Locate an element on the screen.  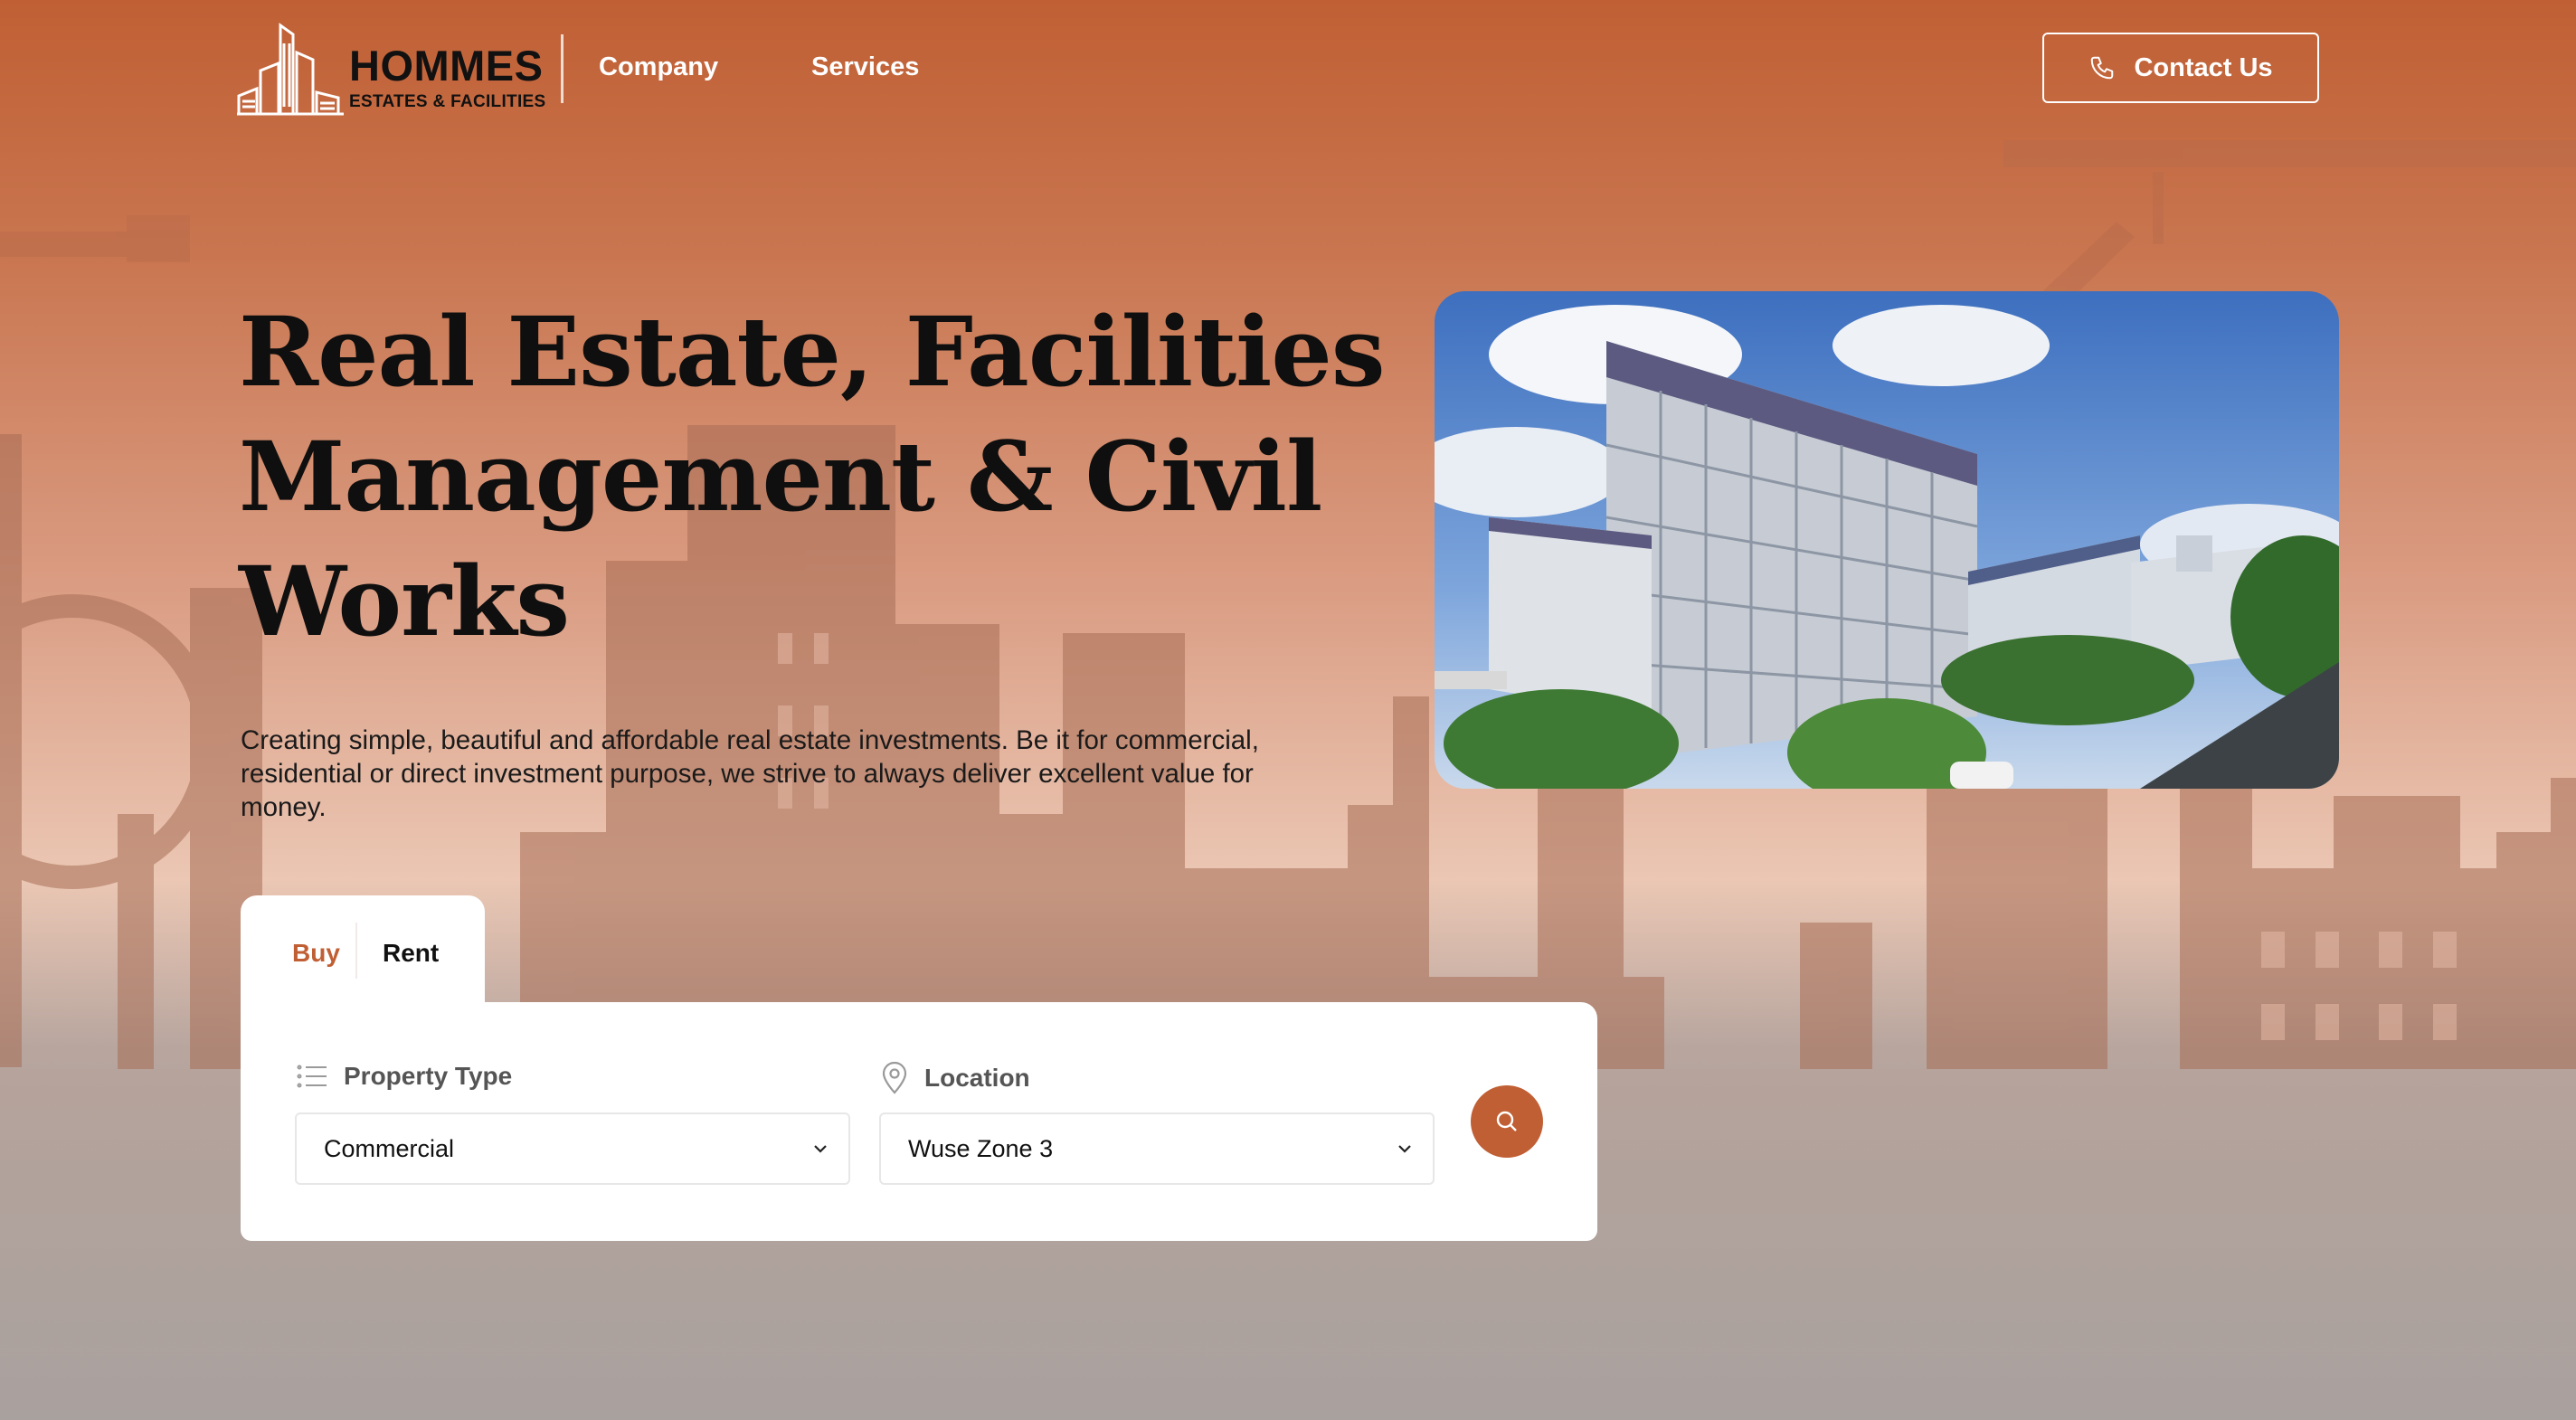
search-button is located at coordinates (1507, 1121).